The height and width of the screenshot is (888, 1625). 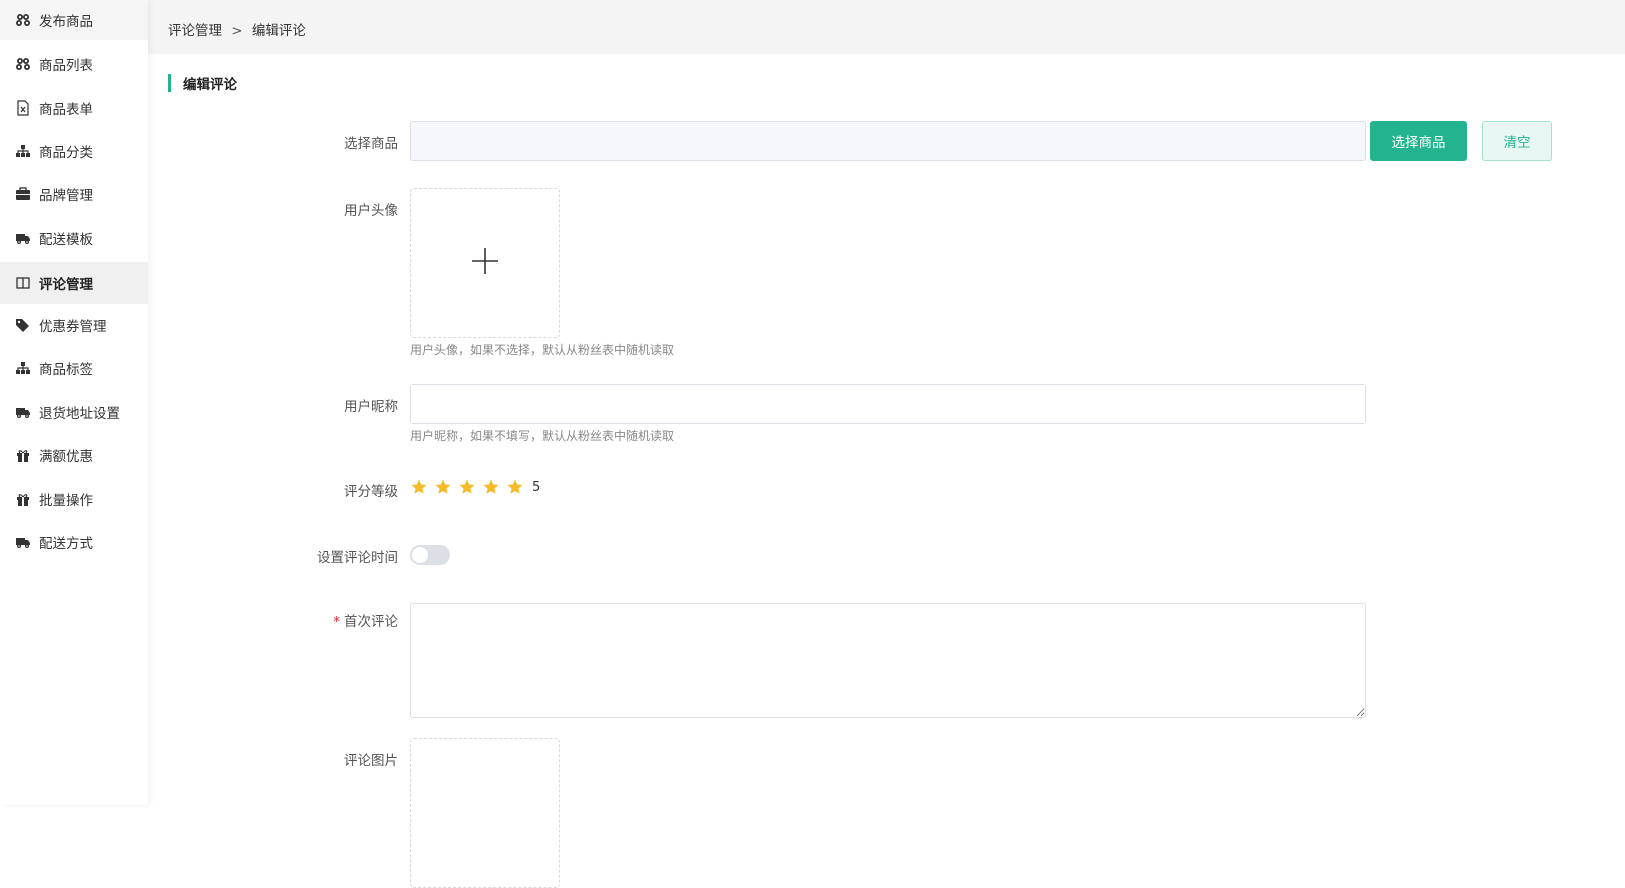 What do you see at coordinates (542, 436) in the screenshot?
I see `nickname-hint: 用户昵称，如果不填写，默认从粉丝表中随机读取` at bounding box center [542, 436].